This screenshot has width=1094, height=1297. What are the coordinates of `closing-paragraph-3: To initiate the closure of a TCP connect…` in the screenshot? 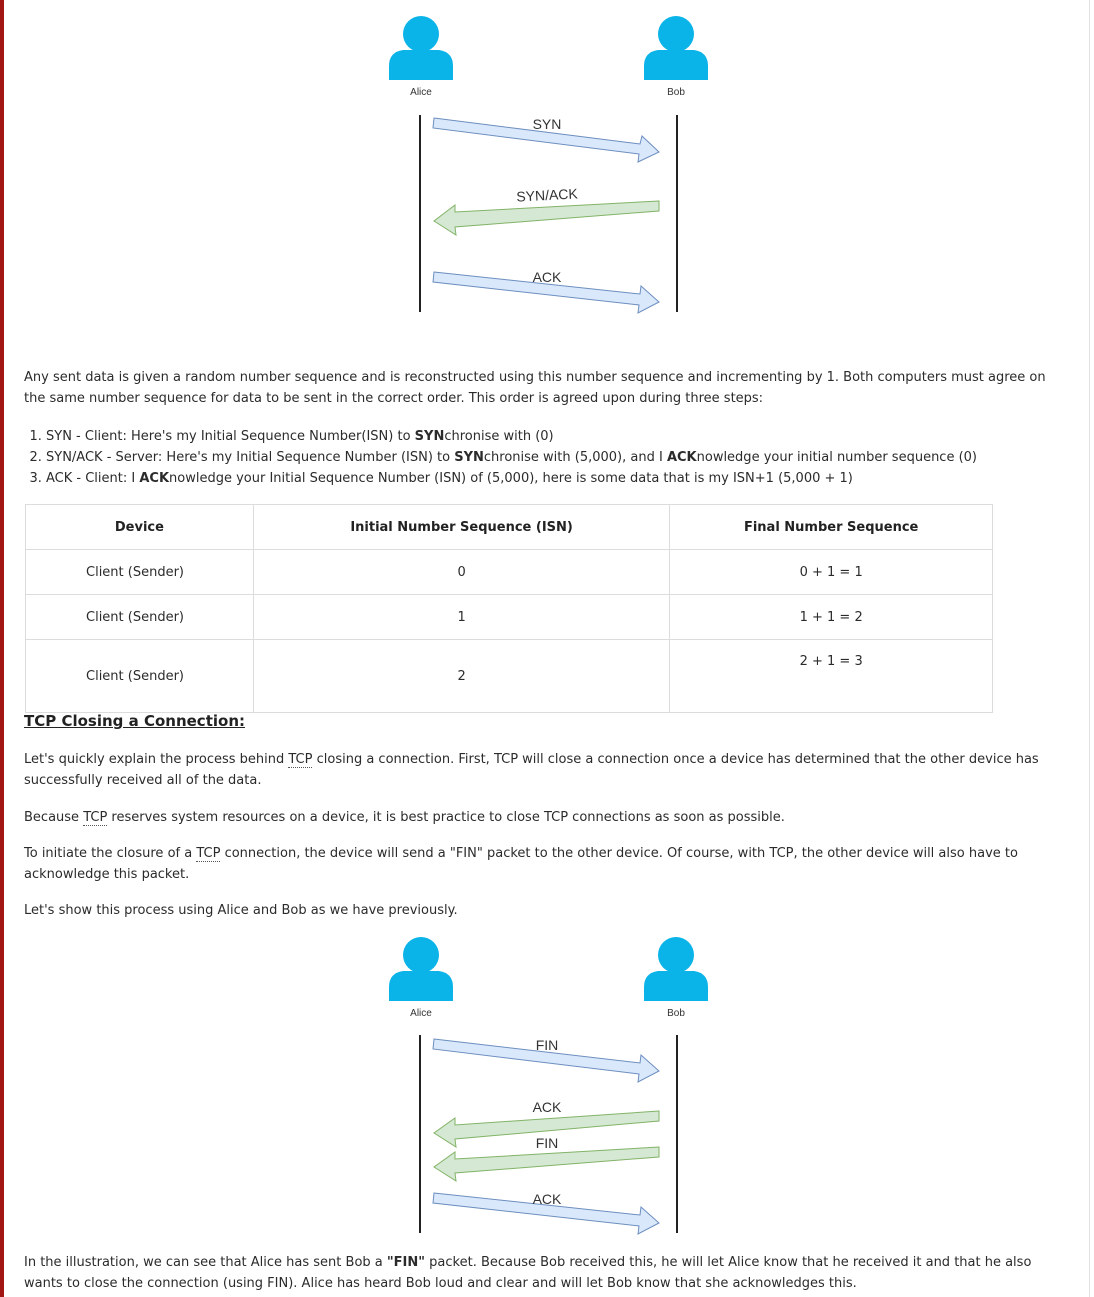 It's located at (521, 864).